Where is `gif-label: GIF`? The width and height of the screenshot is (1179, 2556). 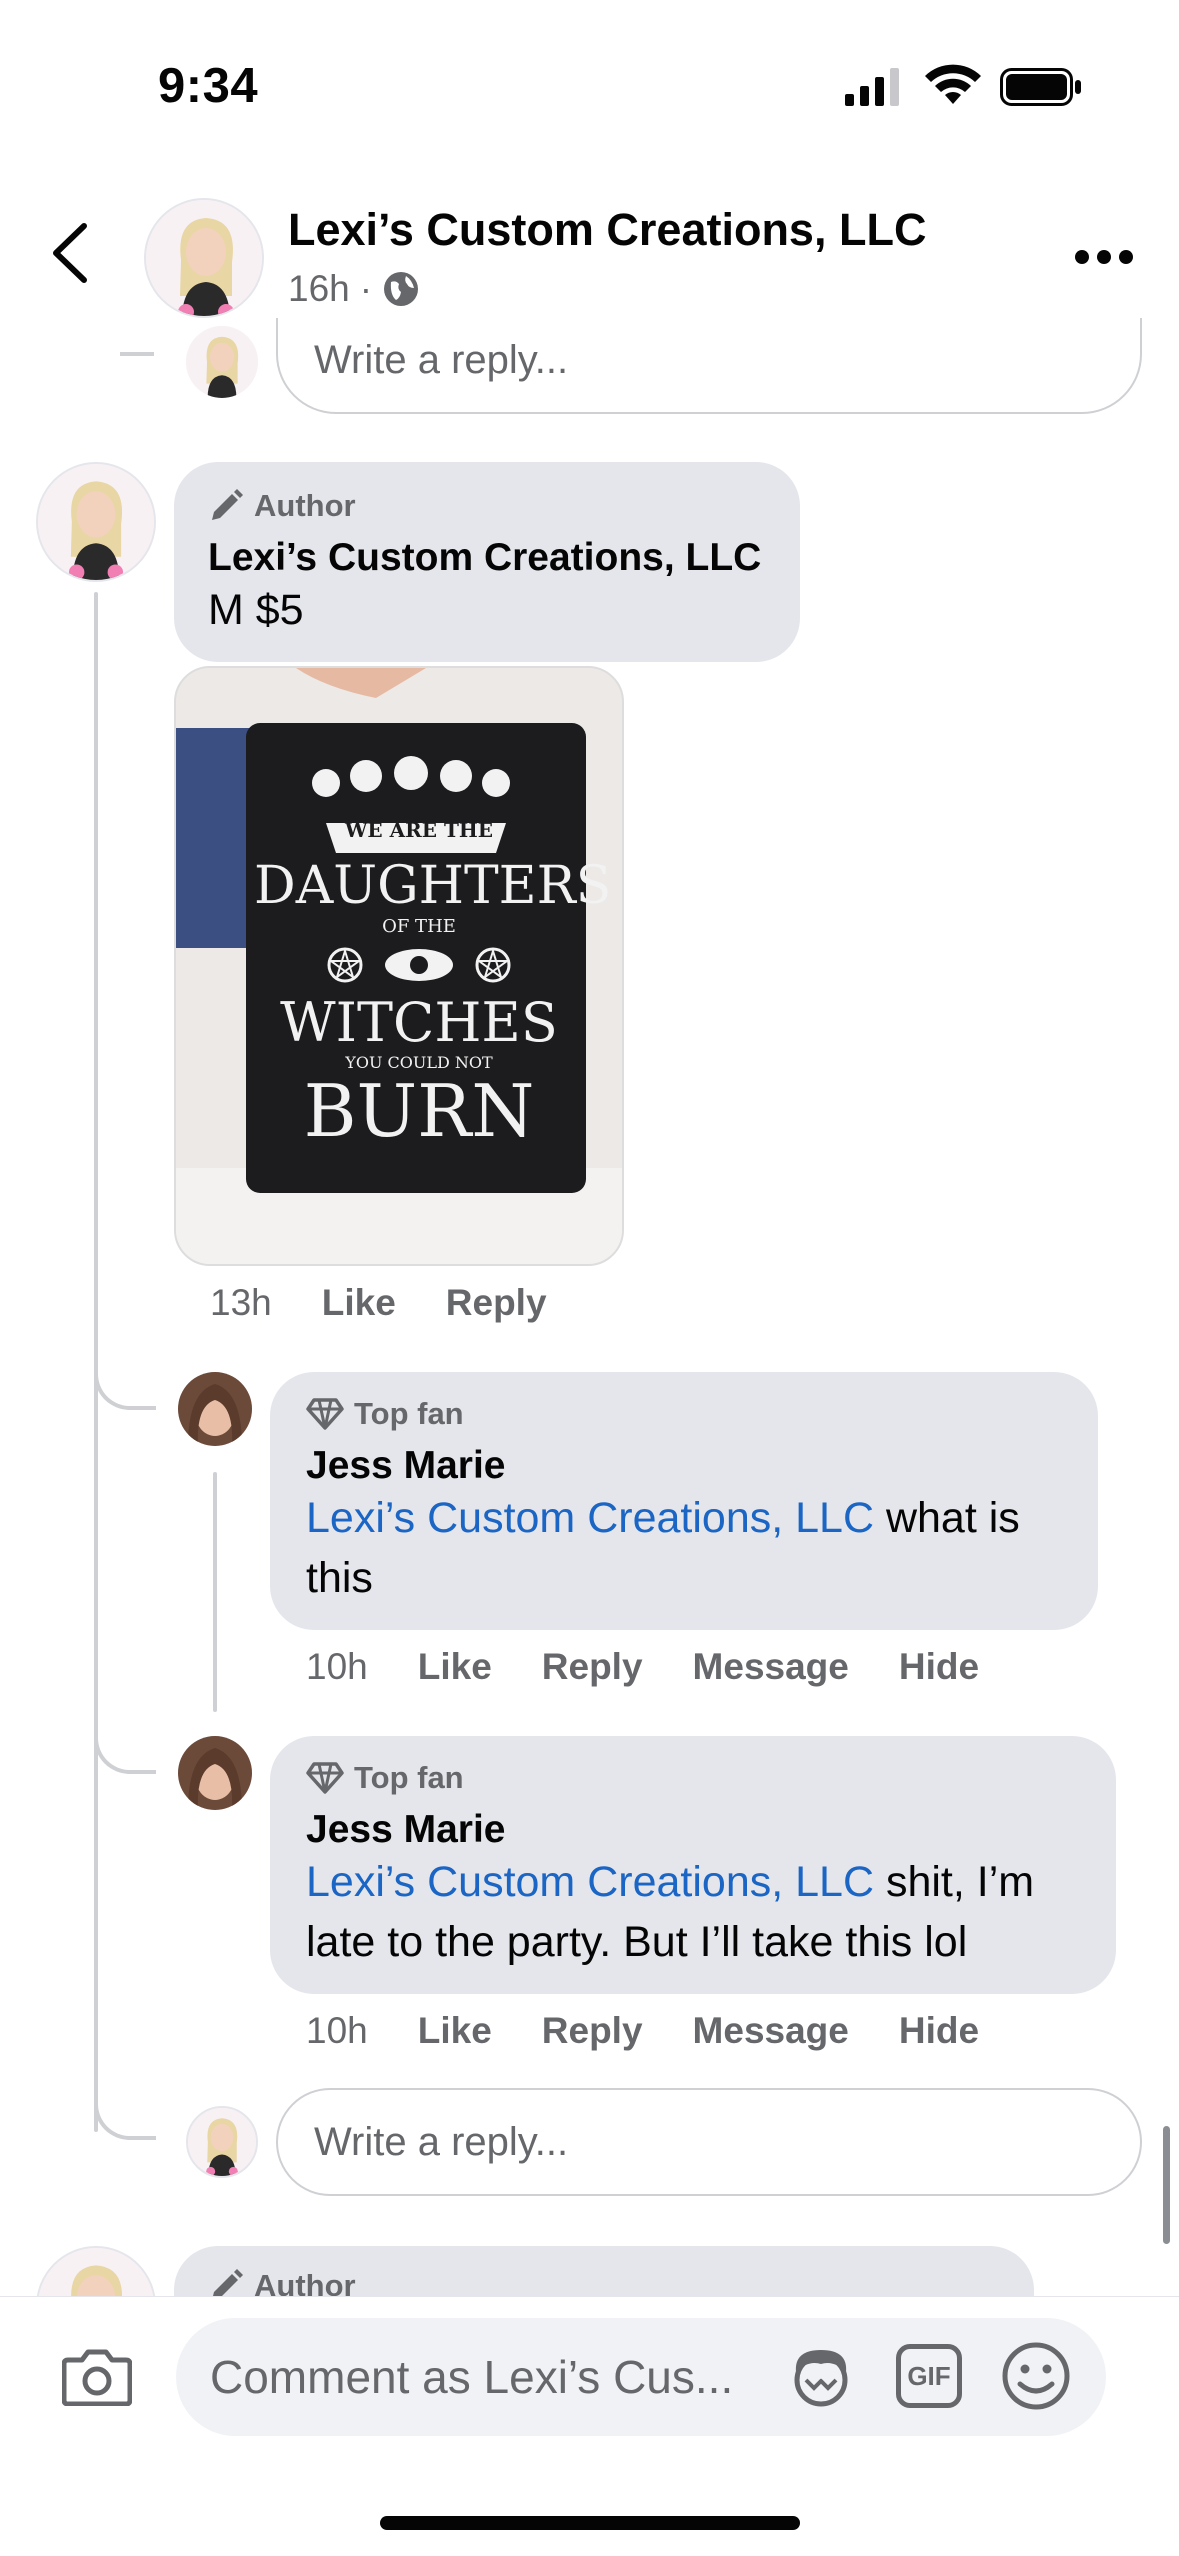
gif-label: GIF is located at coordinates (929, 2375).